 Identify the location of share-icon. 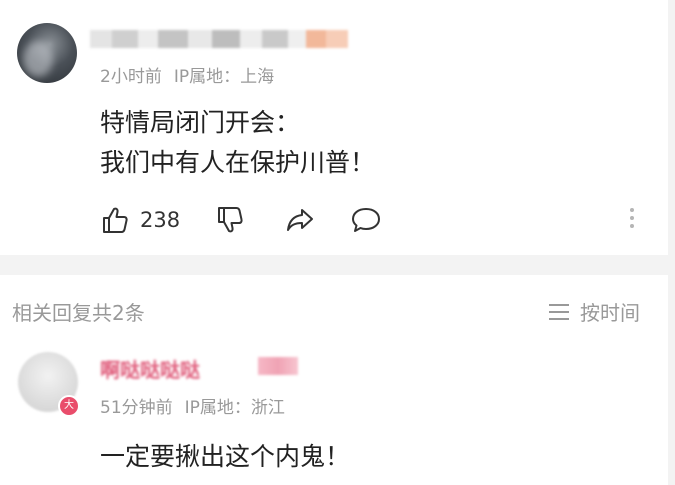
(300, 220).